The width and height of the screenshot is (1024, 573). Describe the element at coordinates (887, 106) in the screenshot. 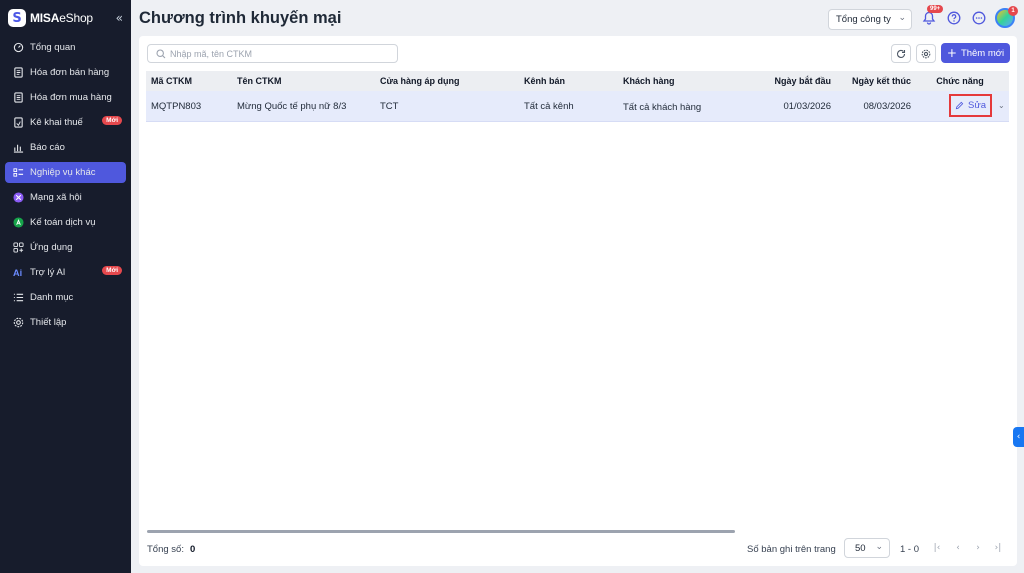

I see `cell-end-date: 08/03/2026` at that location.